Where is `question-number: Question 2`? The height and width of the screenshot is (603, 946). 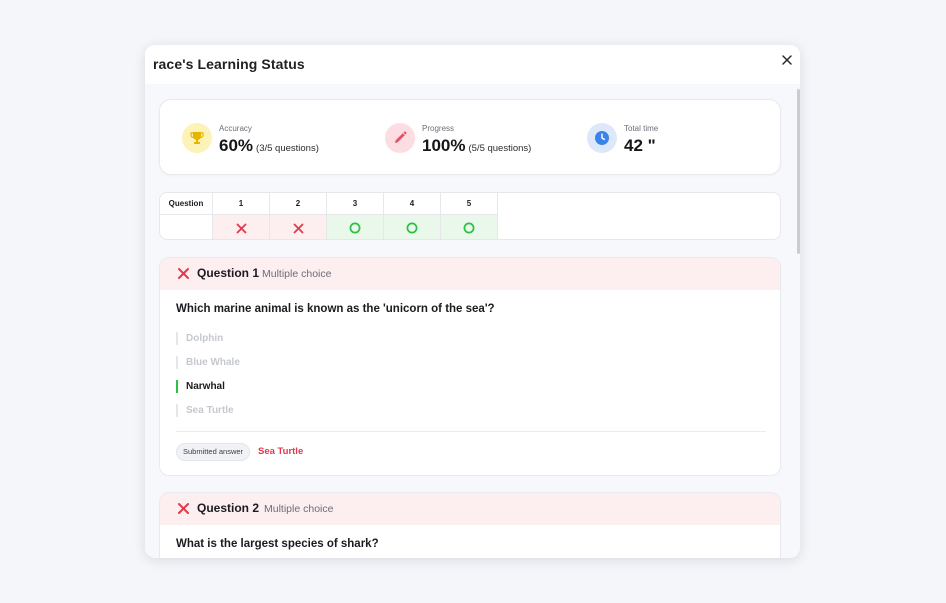
question-number: Question 2 is located at coordinates (228, 508).